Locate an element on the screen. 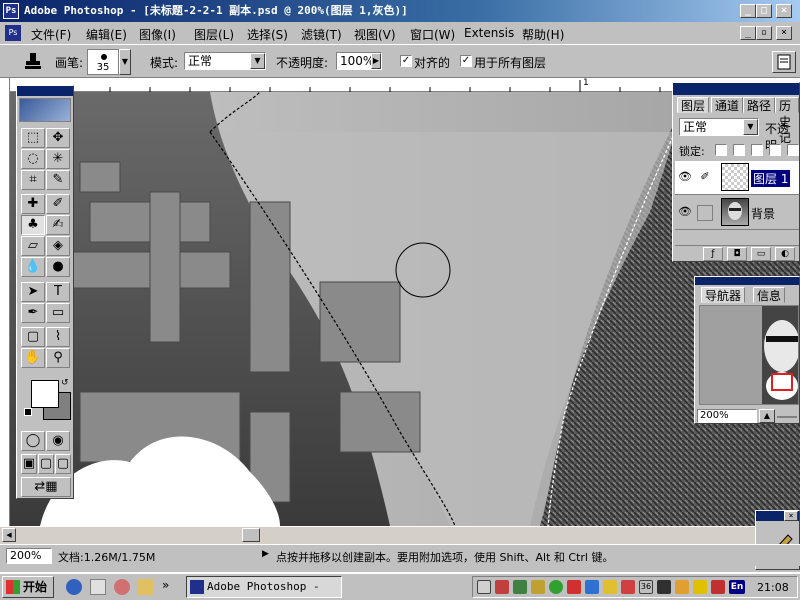 This screenshot has width=800, height=600. vertical-ruler is located at coordinates (5, 302).